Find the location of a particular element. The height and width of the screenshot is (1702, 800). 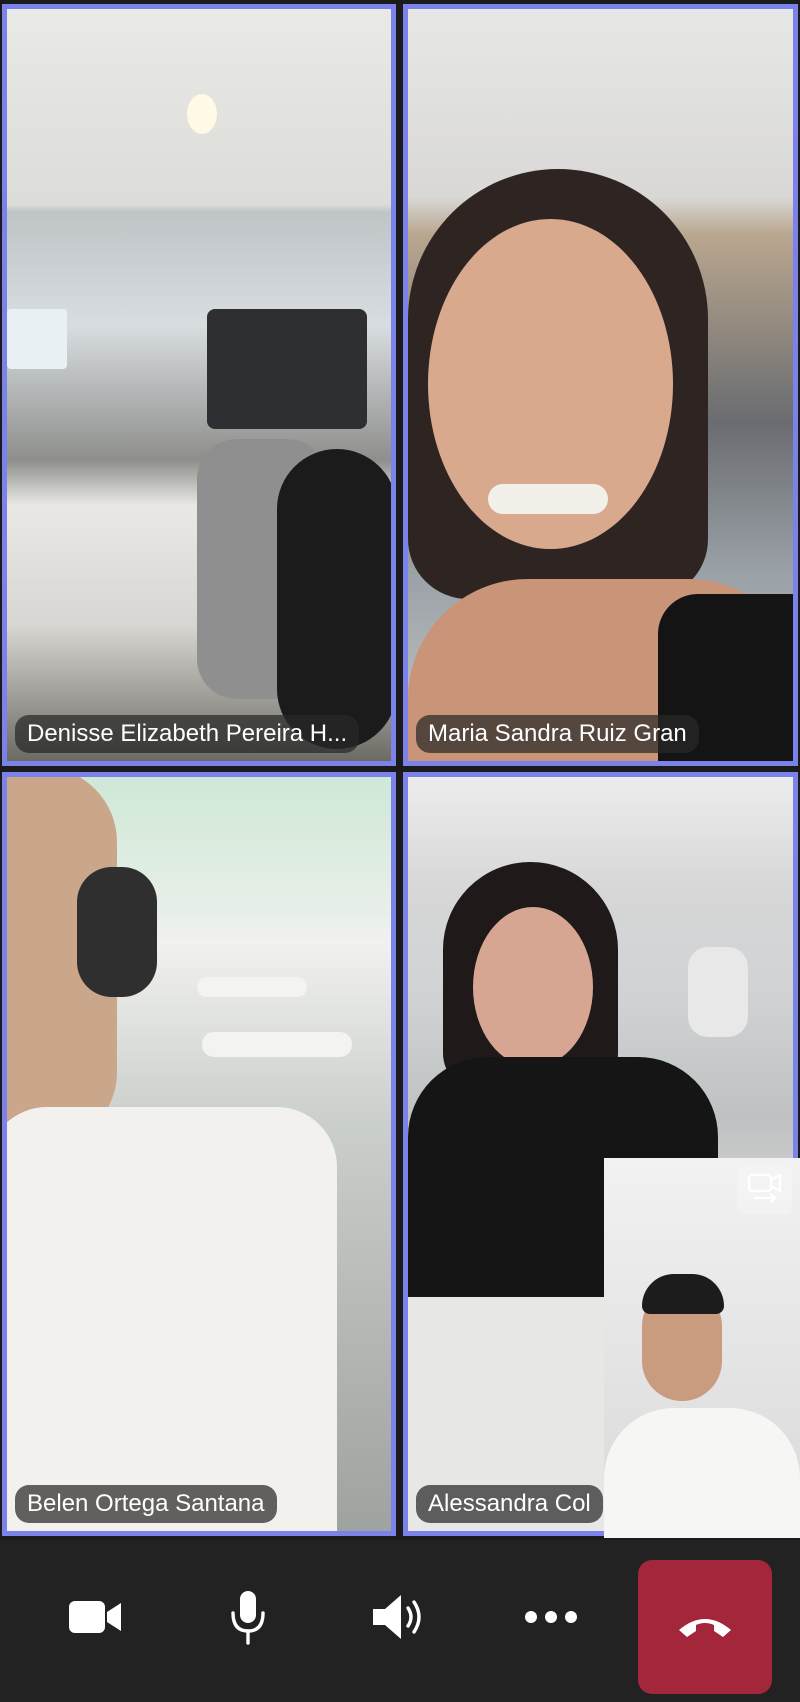

microphone-icon is located at coordinates (248, 1619).